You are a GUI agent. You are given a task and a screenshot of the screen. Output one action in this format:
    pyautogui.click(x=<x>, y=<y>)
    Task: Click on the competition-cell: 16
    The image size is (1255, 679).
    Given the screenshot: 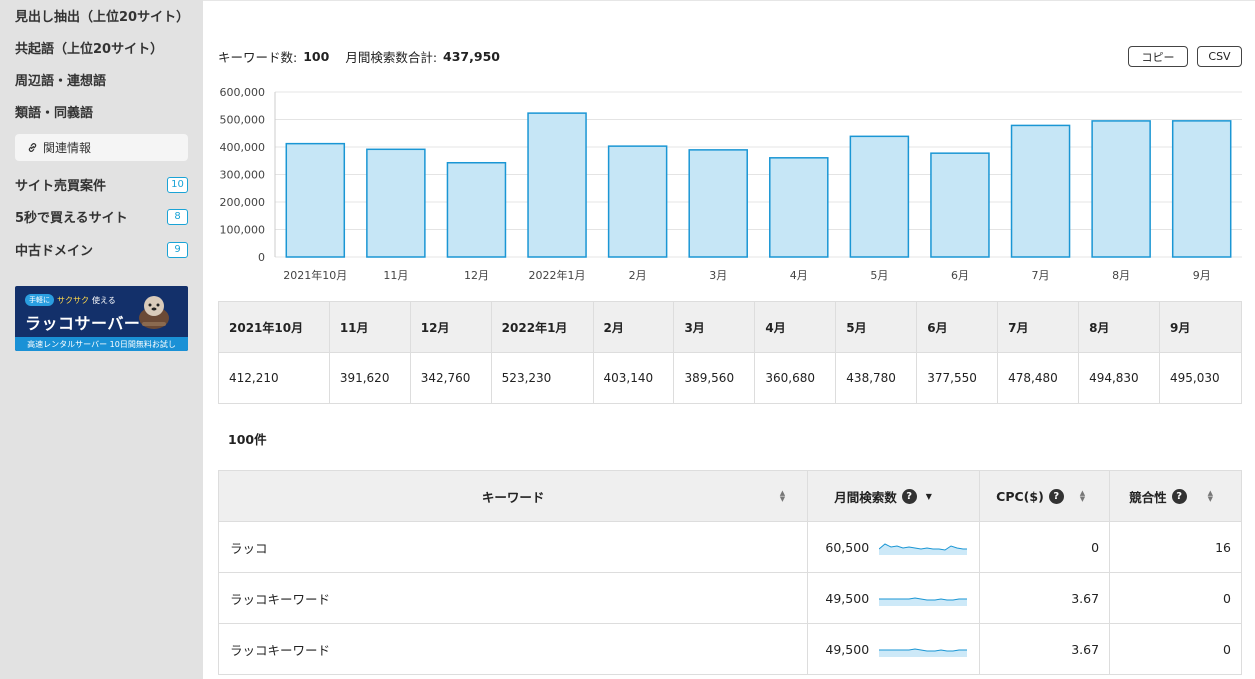 What is the action you would take?
    pyautogui.click(x=1175, y=547)
    